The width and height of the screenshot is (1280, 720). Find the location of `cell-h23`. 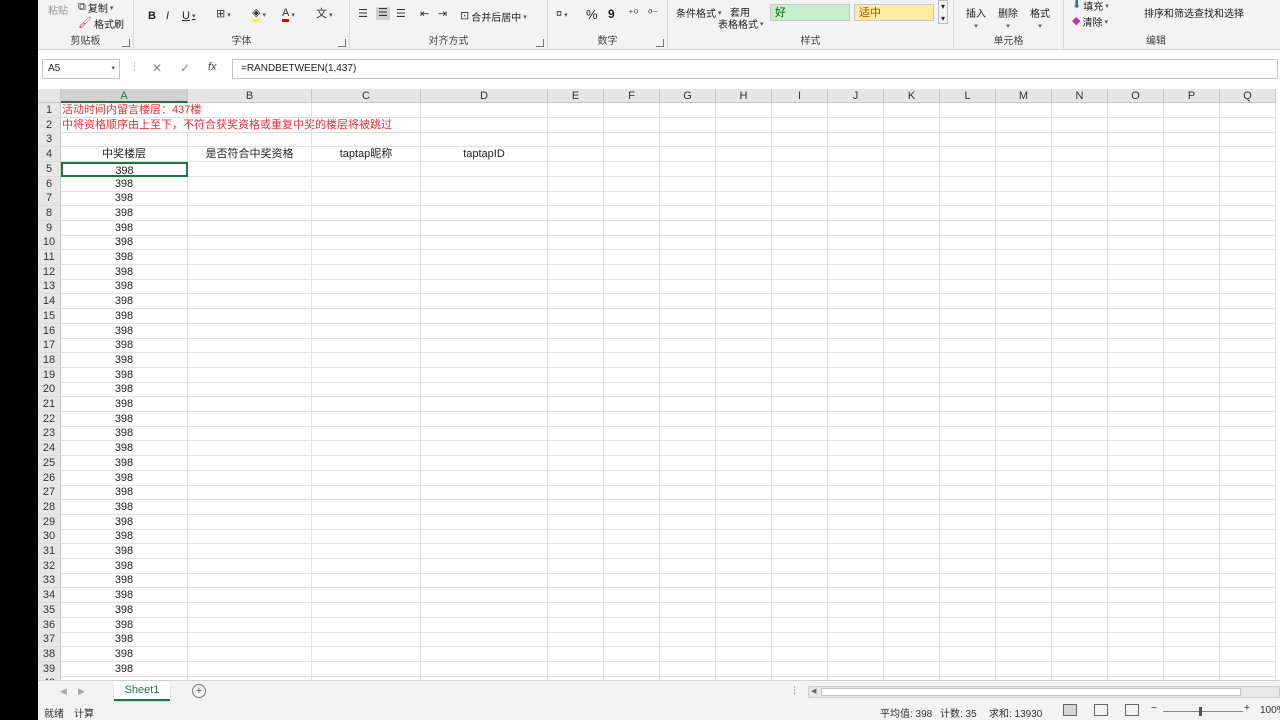

cell-h23 is located at coordinates (744, 434).